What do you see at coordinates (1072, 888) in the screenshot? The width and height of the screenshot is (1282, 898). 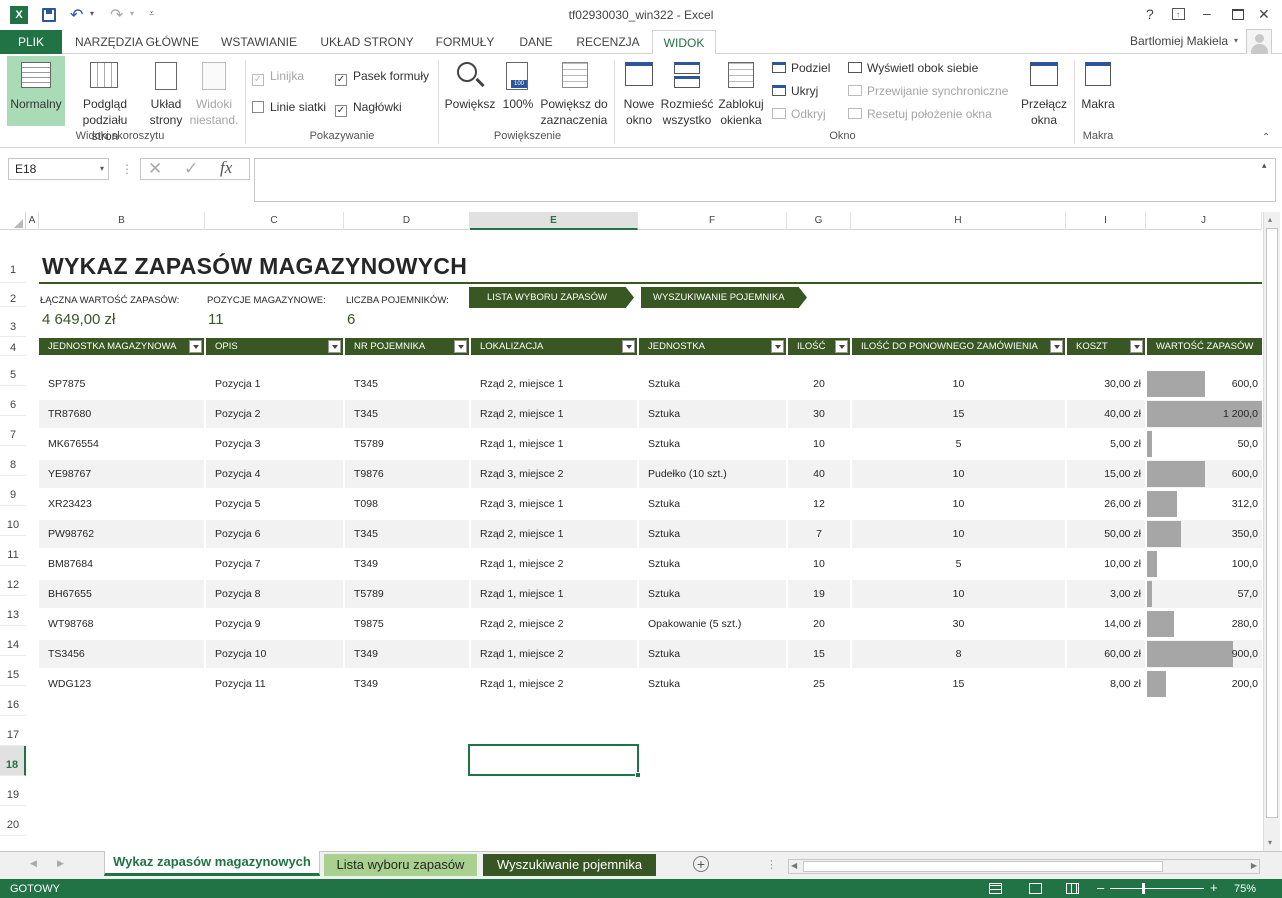 I see `page-break-status-icon` at bounding box center [1072, 888].